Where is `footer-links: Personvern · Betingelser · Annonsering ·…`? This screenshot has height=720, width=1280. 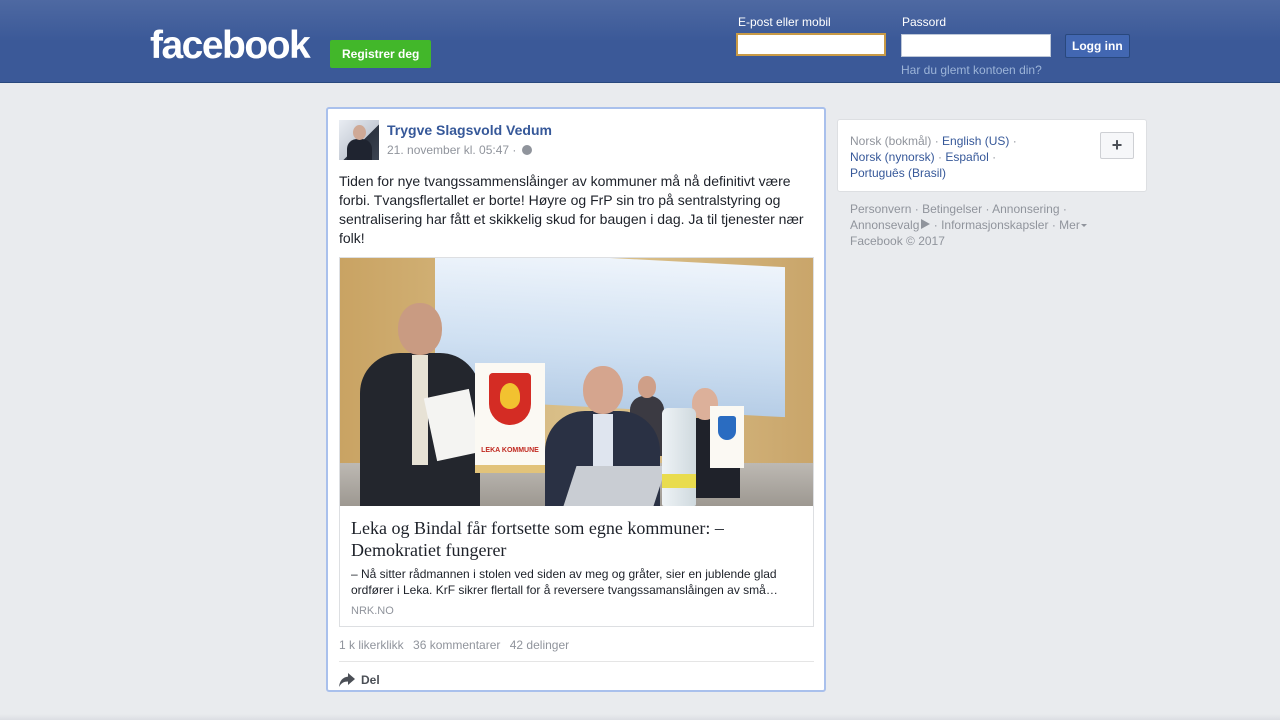
footer-links: Personvern · Betingelser · Annonsering ·… is located at coordinates (995, 225).